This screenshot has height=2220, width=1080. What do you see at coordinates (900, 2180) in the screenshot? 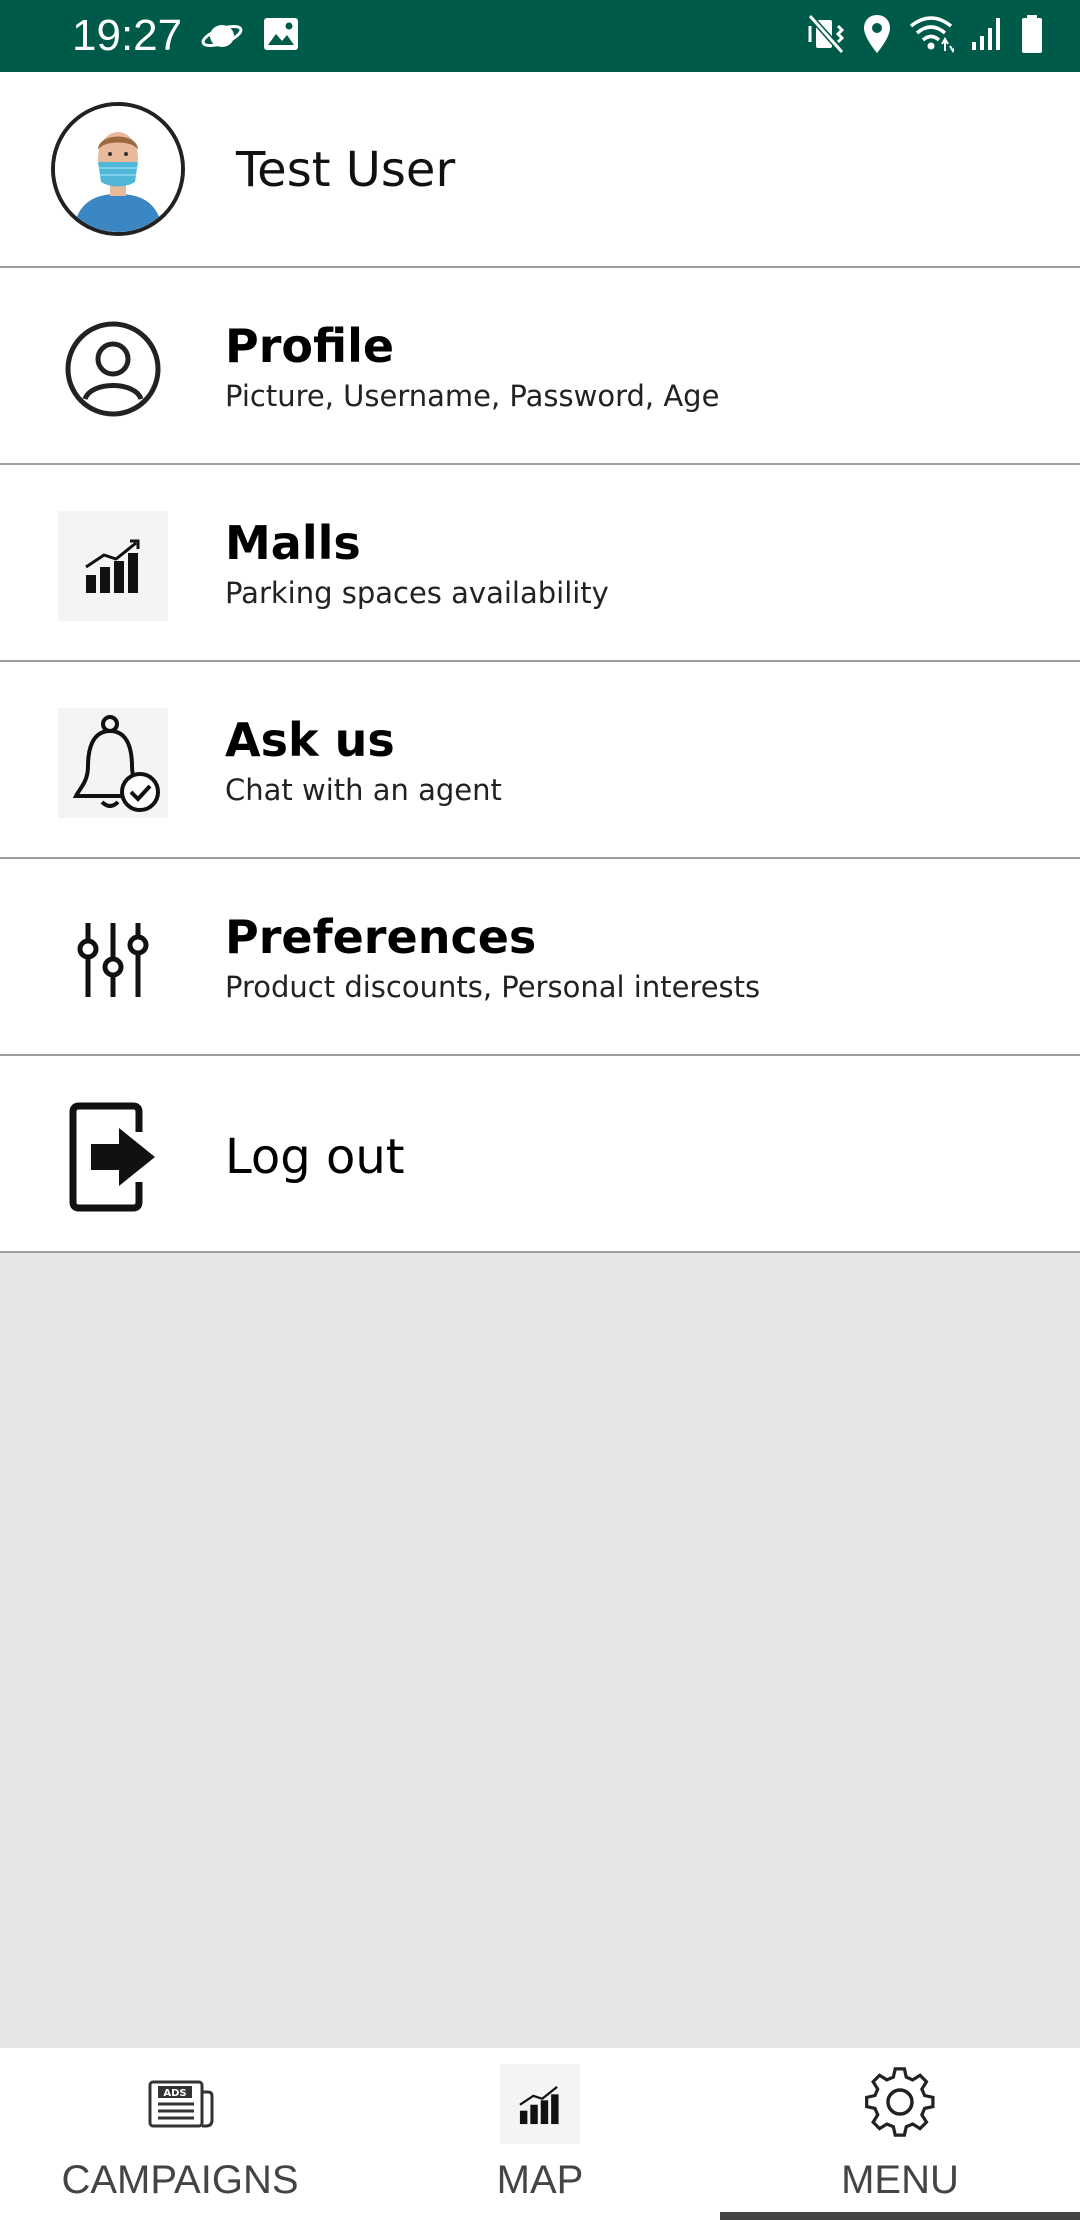
I see `tab-label: MENU` at bounding box center [900, 2180].